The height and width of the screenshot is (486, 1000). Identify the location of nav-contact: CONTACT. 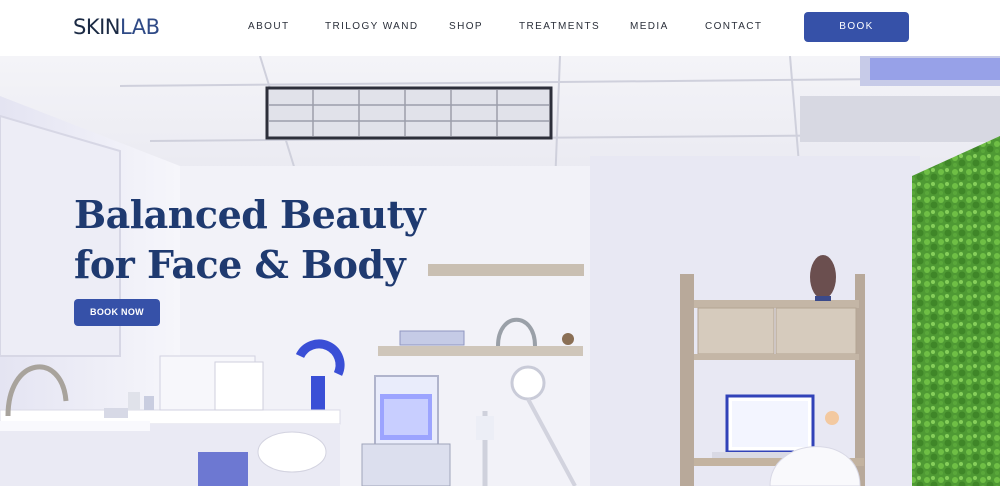
(733, 27).